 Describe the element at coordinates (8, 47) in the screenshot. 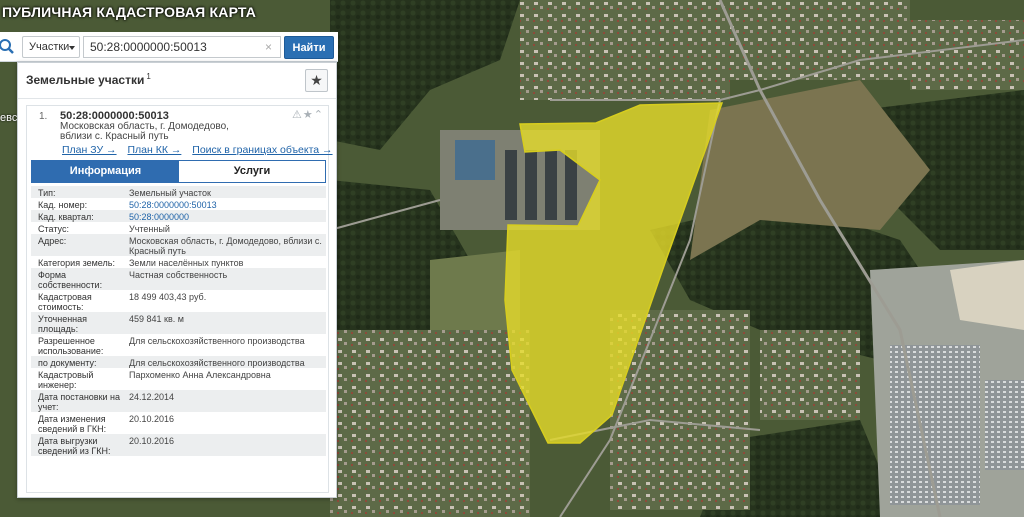

I see `search-icon` at that location.